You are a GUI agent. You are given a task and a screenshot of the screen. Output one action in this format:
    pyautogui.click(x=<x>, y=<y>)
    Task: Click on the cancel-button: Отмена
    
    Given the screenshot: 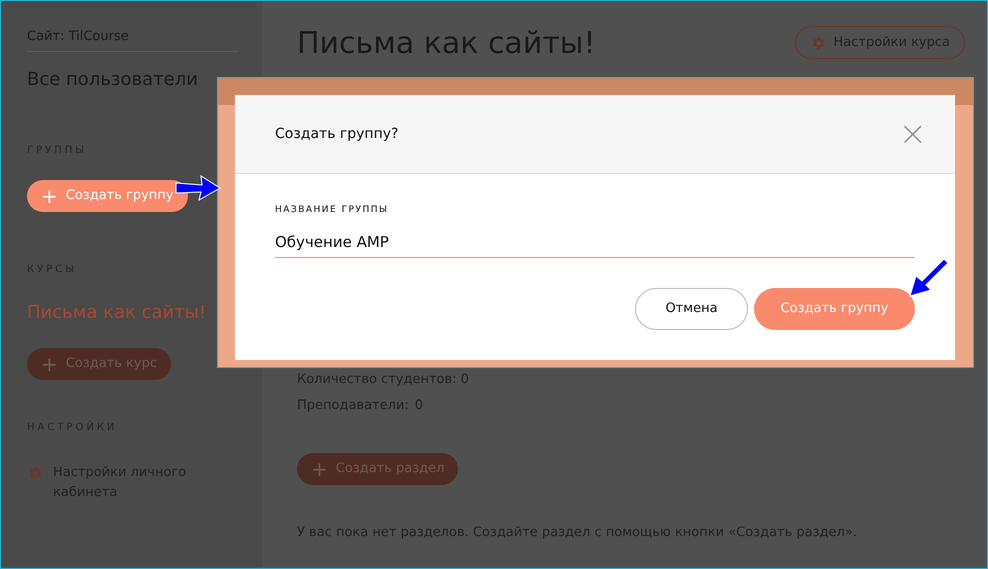 What is the action you would take?
    pyautogui.click(x=691, y=309)
    